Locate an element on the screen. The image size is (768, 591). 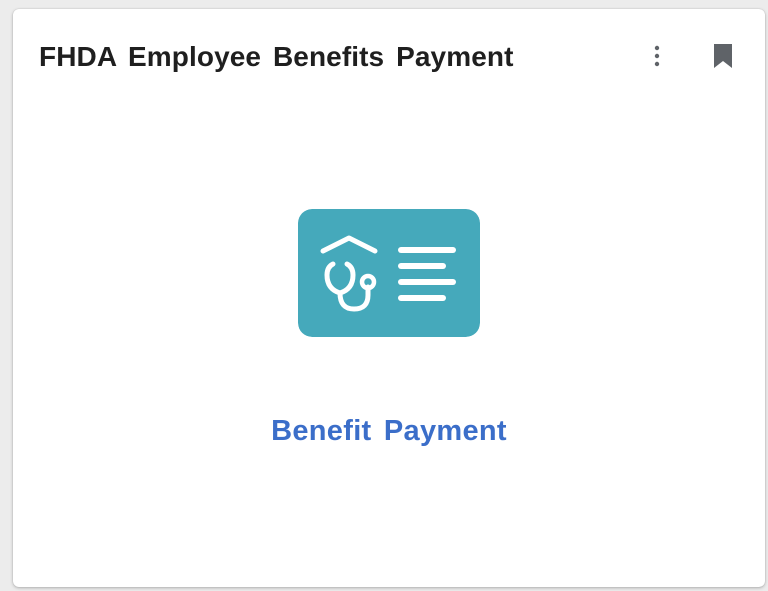
card-actions is located at coordinates (690, 56).